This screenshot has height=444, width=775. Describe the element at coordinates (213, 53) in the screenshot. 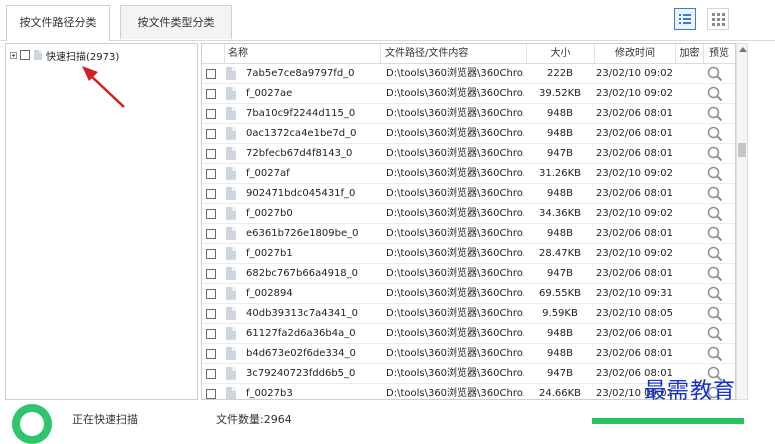

I see `header-select` at that location.